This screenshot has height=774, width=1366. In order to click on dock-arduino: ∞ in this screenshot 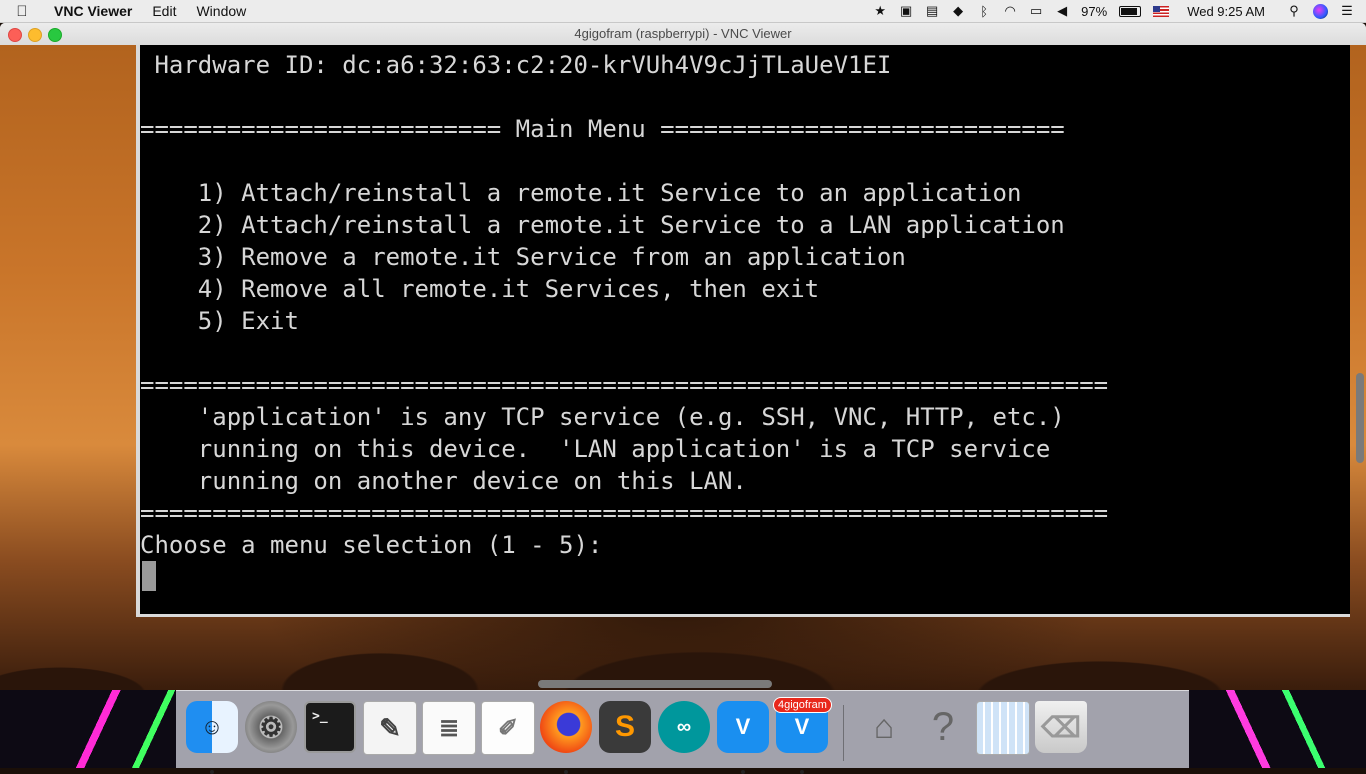, I will do `click(685, 729)`.